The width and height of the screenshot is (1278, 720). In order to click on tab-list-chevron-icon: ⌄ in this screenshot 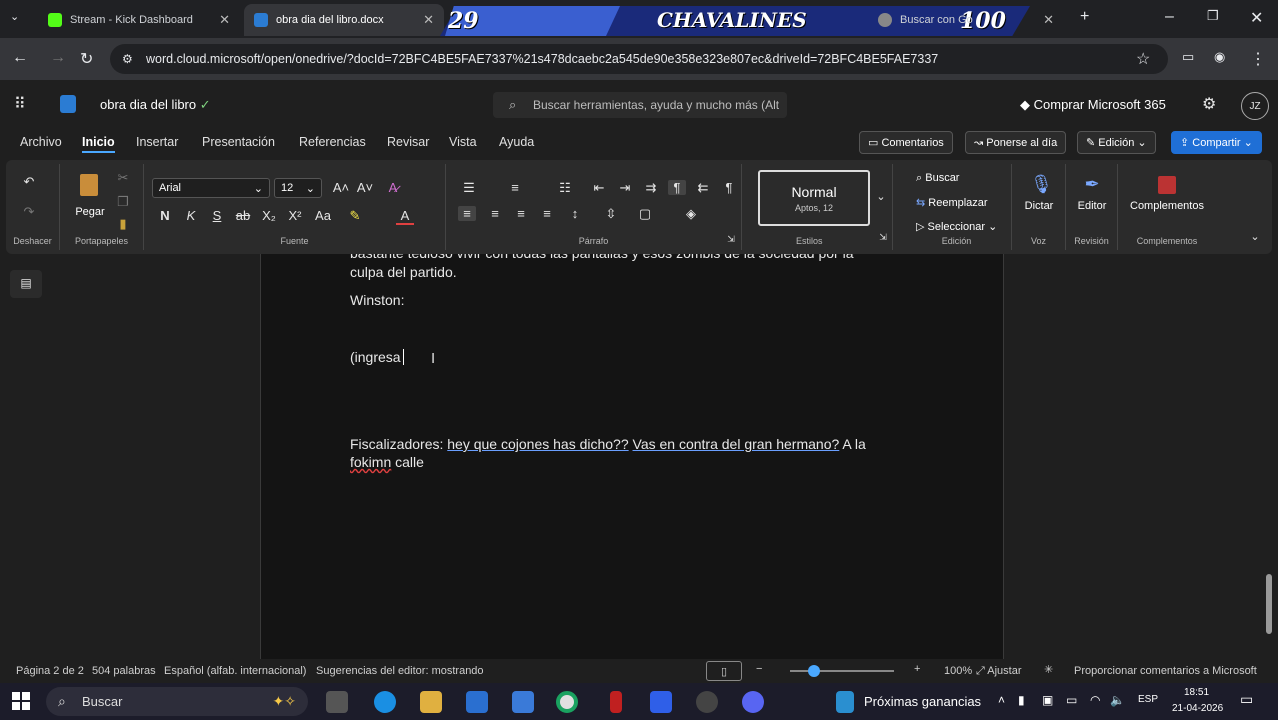, I will do `click(14, 16)`.